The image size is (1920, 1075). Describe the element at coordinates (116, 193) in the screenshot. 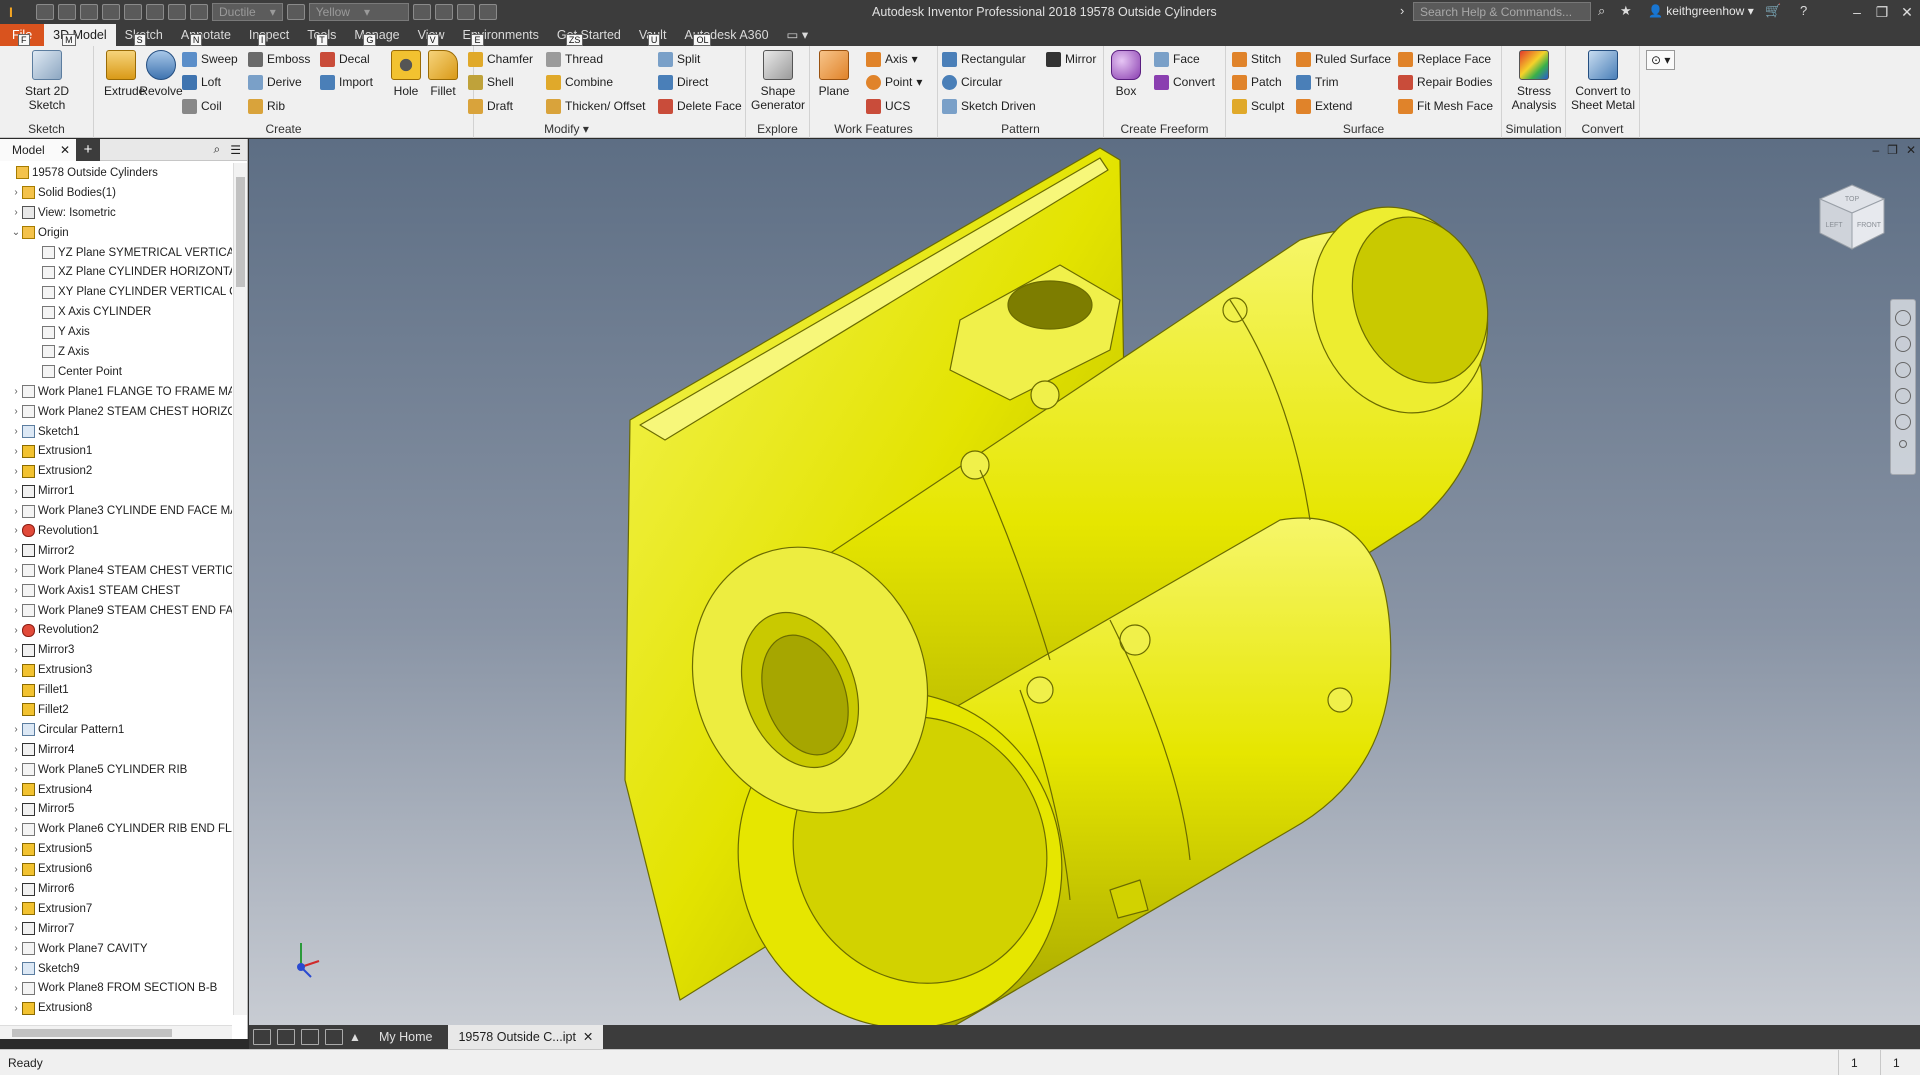

I see `tree-node: › Solid Bodies(1)` at that location.